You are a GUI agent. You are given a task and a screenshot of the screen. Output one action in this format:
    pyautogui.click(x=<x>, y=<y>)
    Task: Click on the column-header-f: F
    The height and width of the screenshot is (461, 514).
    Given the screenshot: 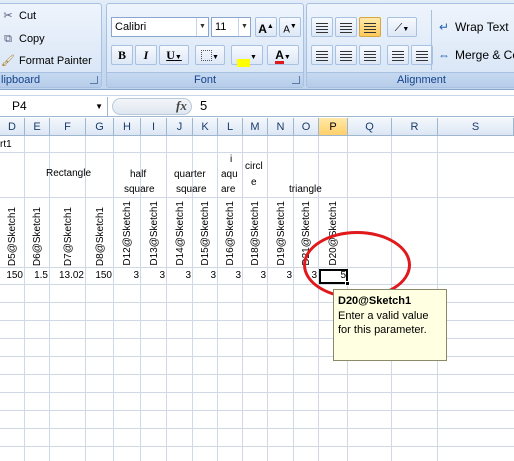 What is the action you would take?
    pyautogui.click(x=68, y=127)
    